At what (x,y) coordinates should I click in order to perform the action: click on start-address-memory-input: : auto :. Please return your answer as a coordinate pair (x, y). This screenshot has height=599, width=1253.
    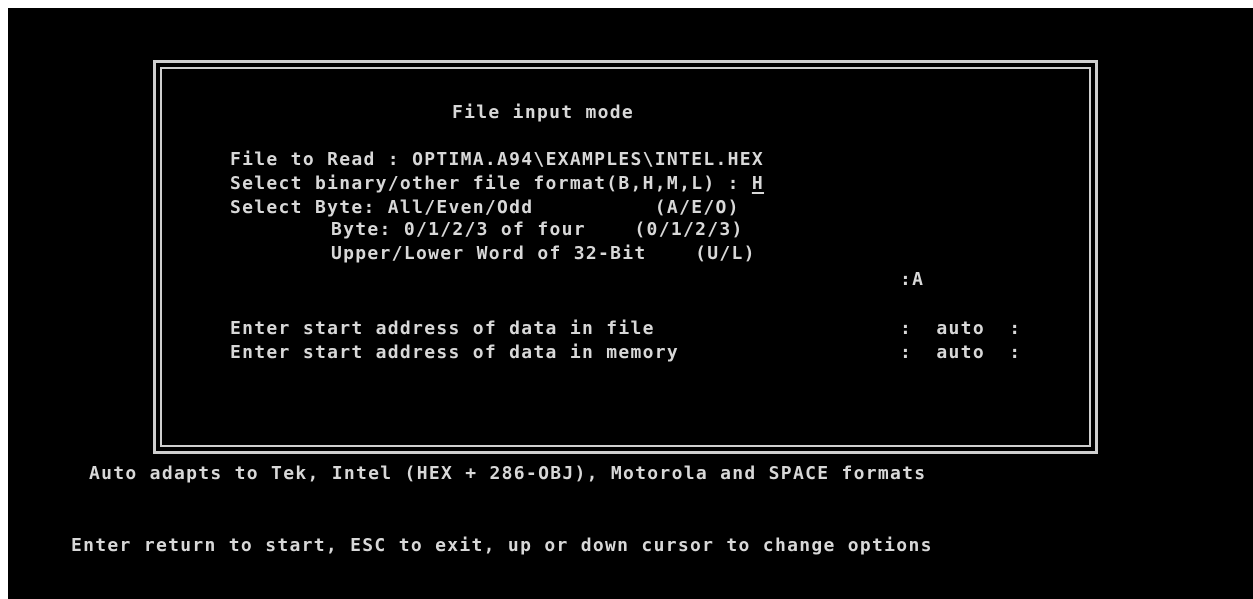
    Looking at the image, I should click on (960, 353).